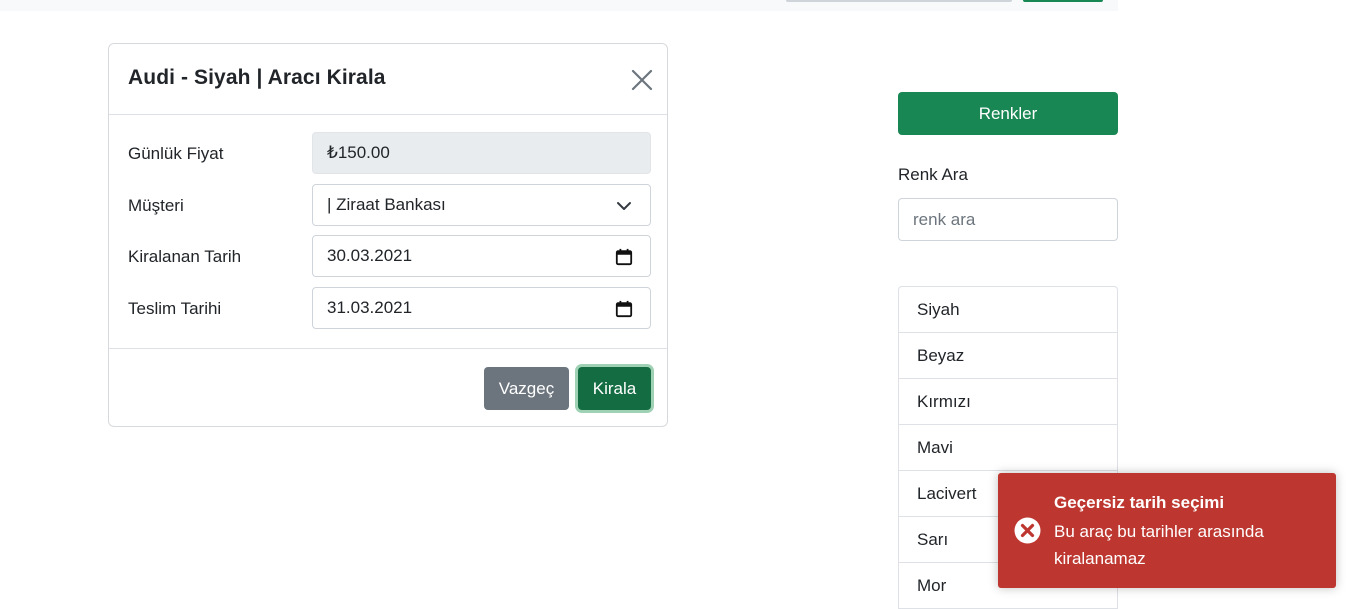  I want to click on close-button, so click(642, 80).